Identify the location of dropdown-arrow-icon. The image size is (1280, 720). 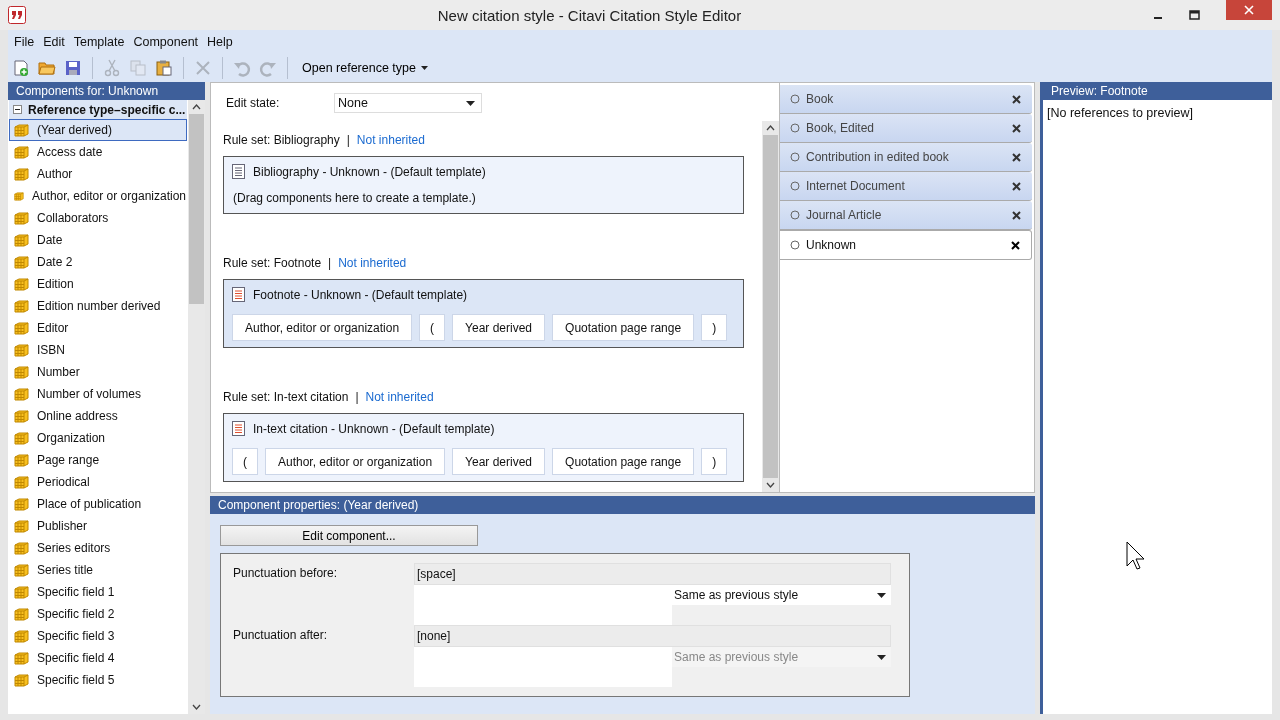
(881, 595).